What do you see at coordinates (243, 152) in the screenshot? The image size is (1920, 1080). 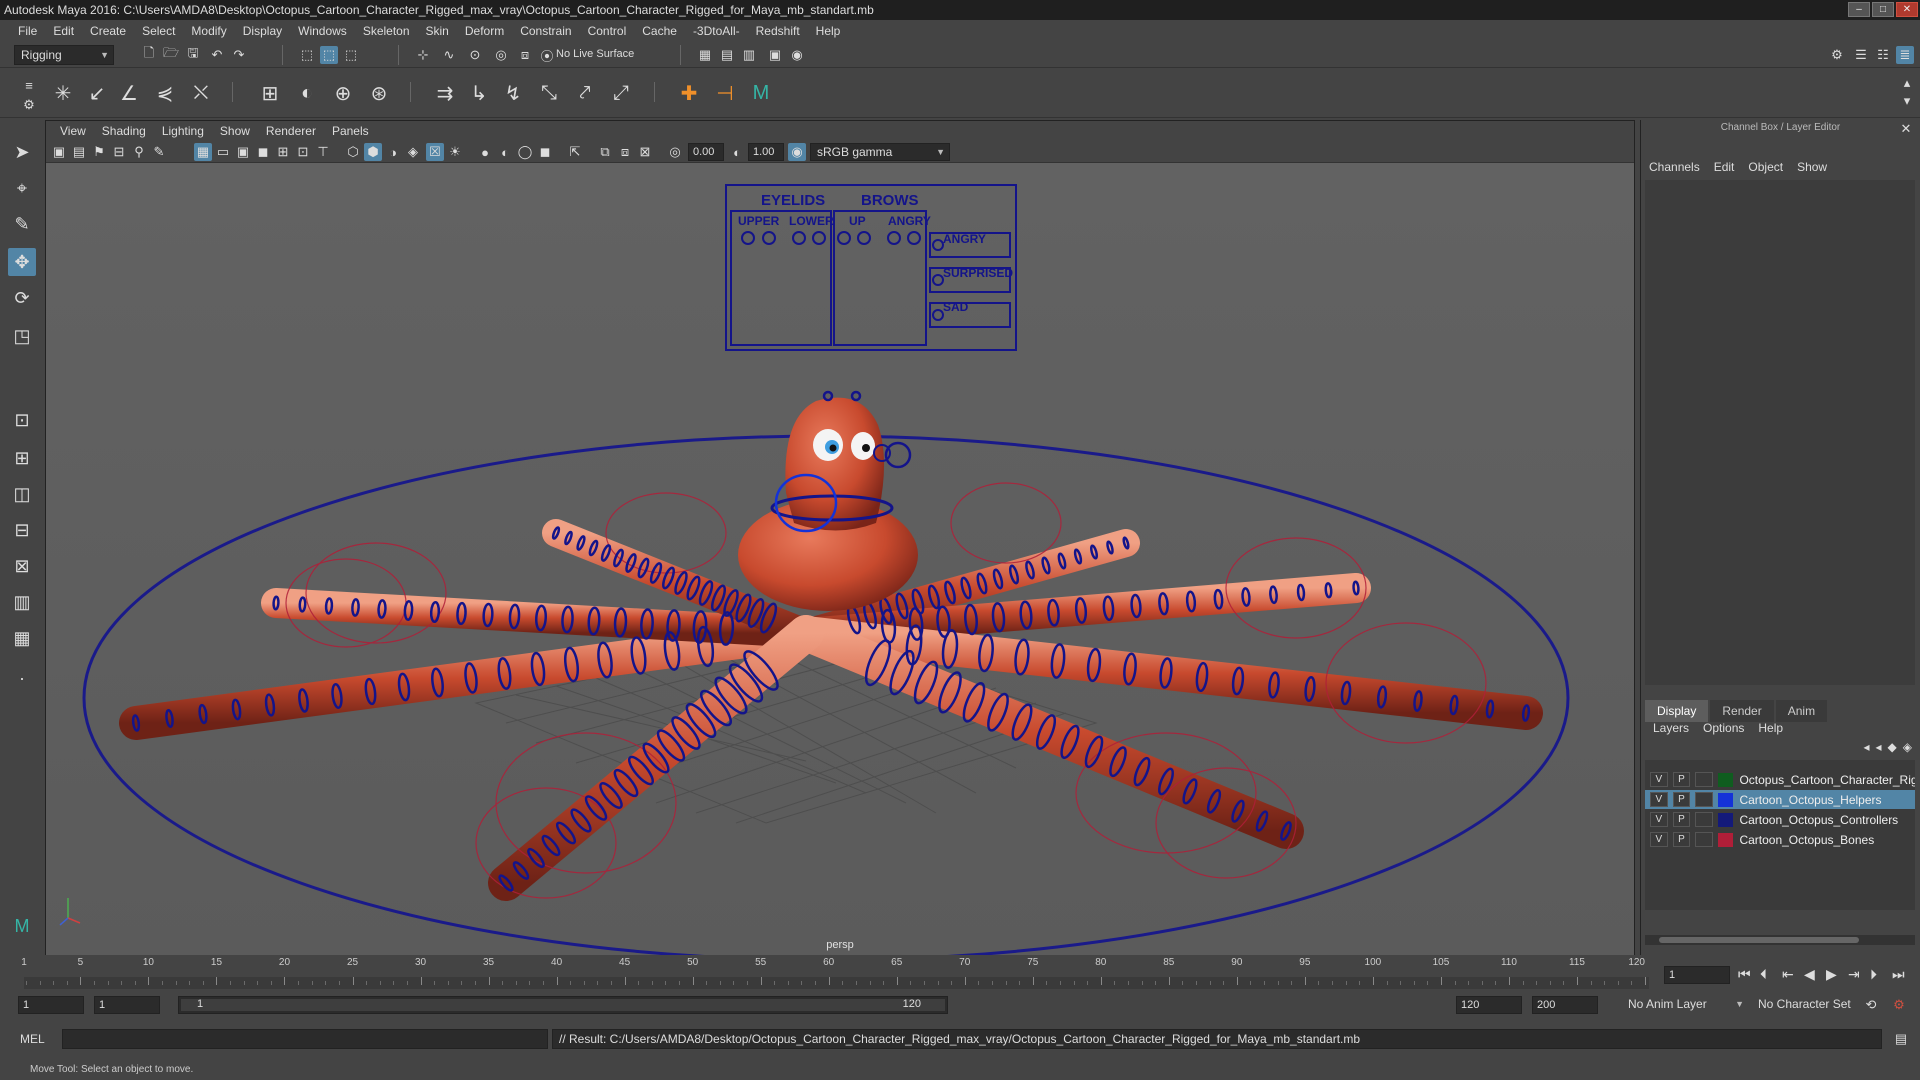 I see `resolution-gate-icon: ▣` at bounding box center [243, 152].